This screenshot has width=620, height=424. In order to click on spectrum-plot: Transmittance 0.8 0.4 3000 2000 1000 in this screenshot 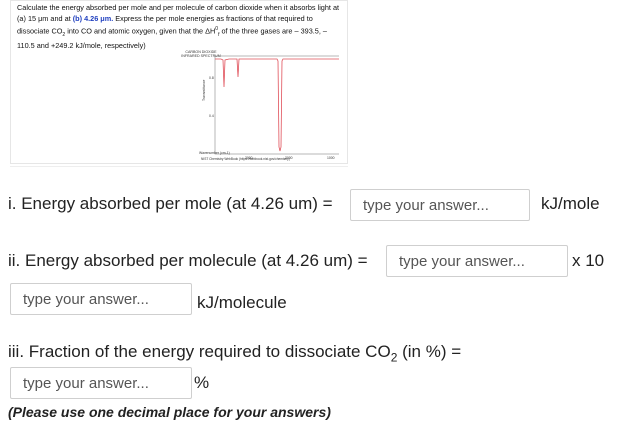, I will do `click(270, 107)`.